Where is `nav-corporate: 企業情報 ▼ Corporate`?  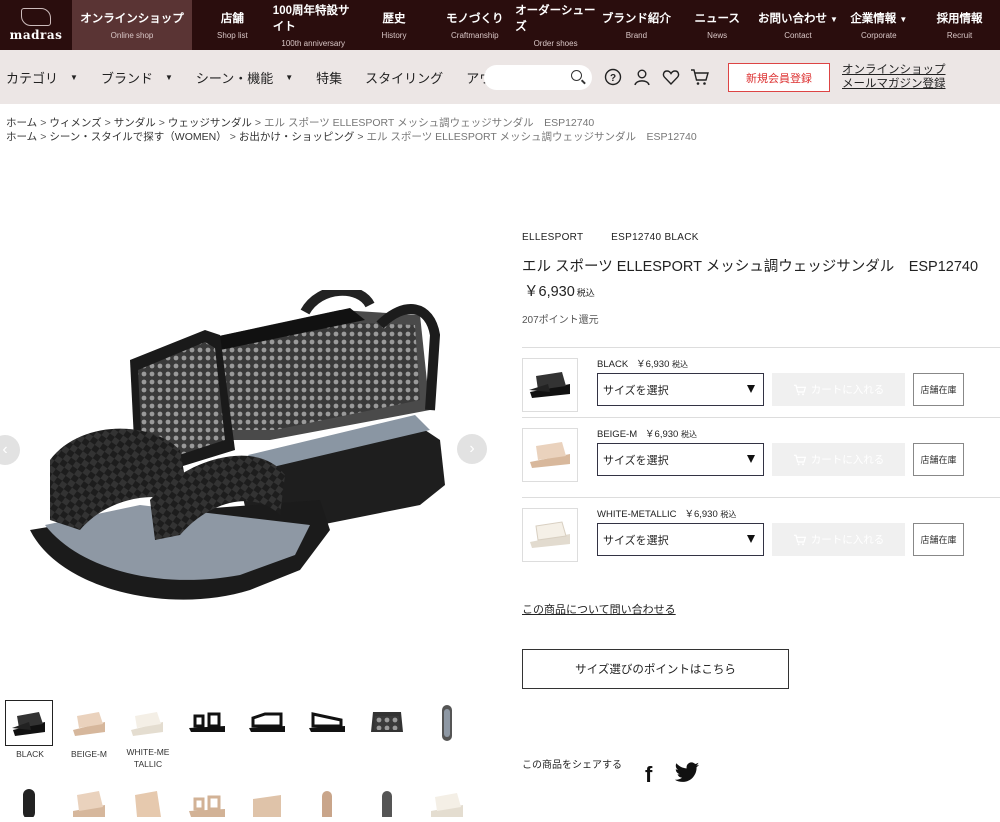
nav-corporate: 企業情報 ▼ Corporate is located at coordinates (878, 25).